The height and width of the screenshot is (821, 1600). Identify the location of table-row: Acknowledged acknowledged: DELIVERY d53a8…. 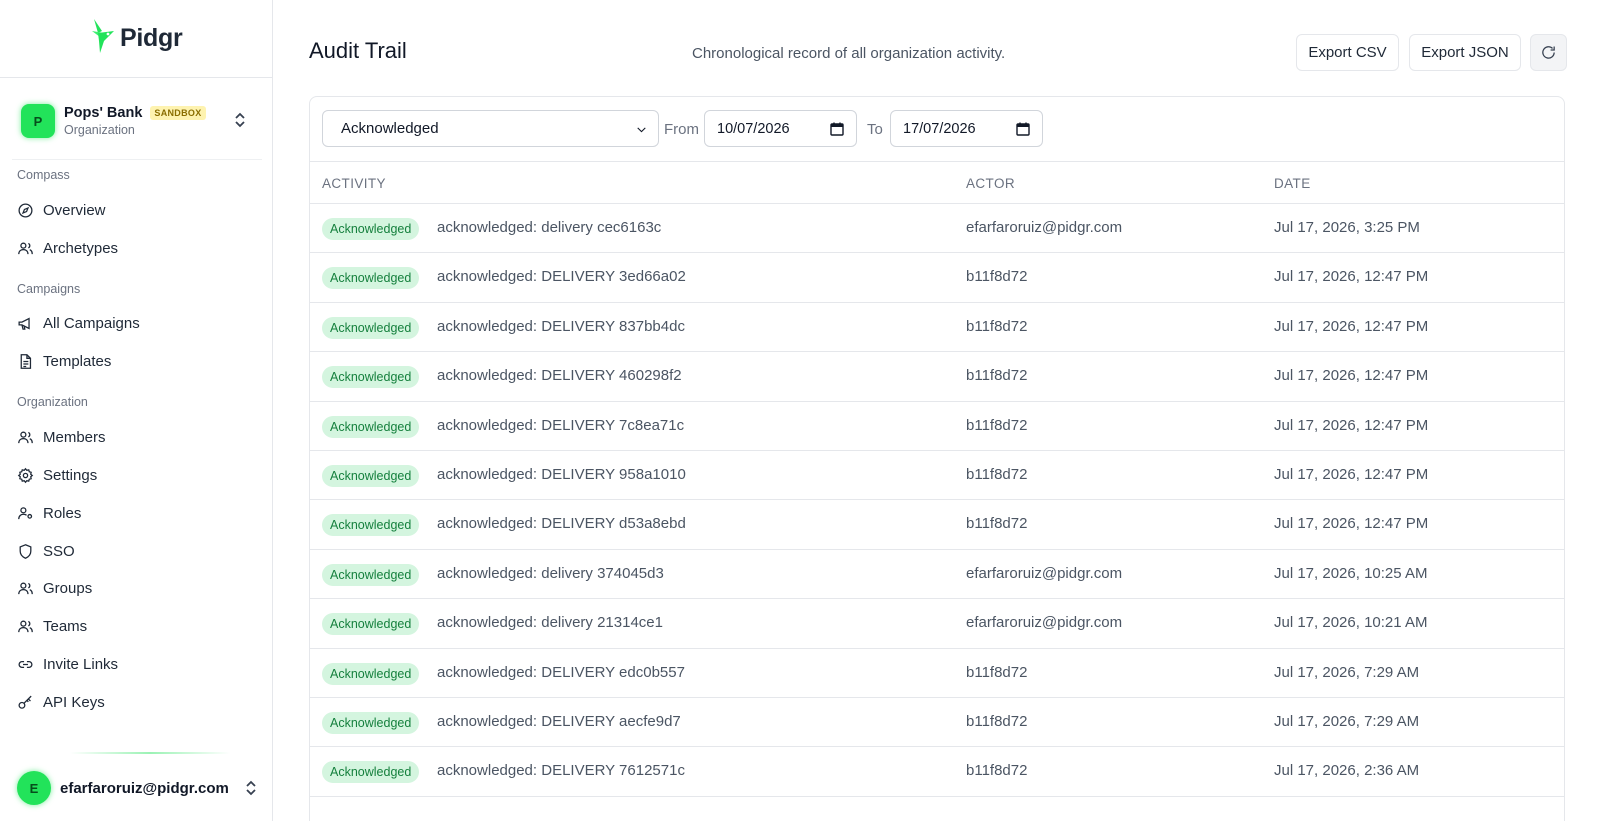
(937, 525).